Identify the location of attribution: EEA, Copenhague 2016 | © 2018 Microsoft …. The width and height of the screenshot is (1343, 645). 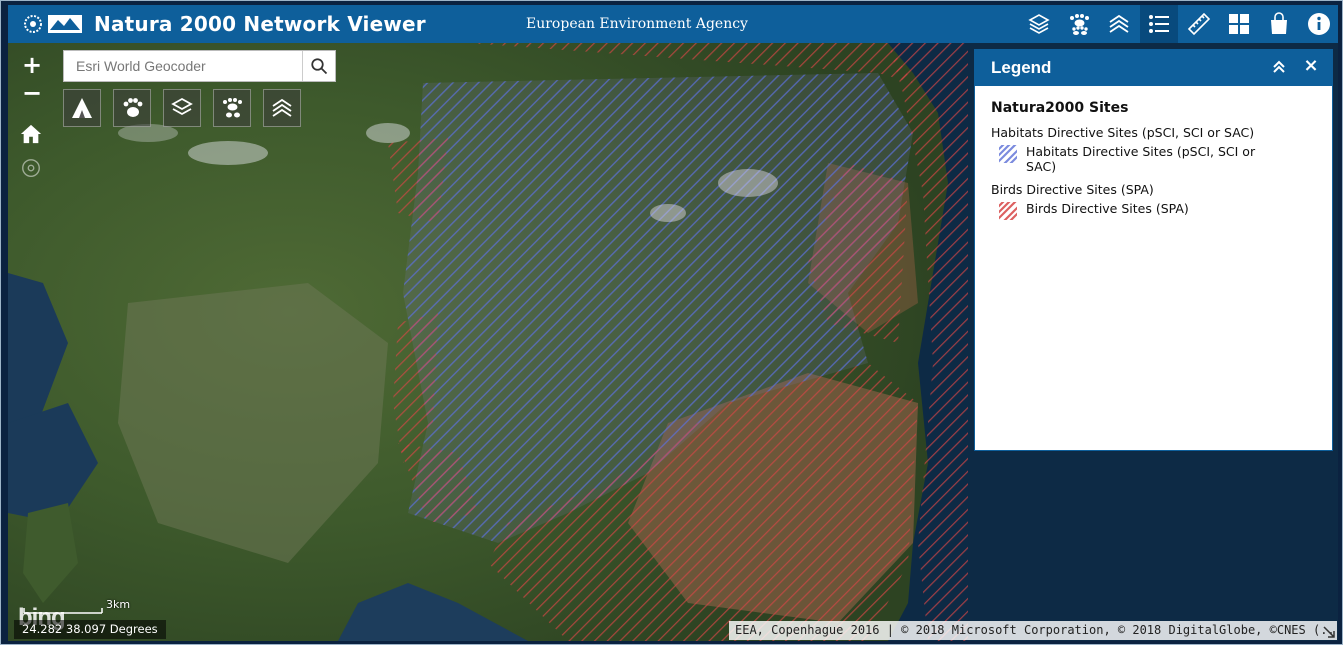
(1033, 630).